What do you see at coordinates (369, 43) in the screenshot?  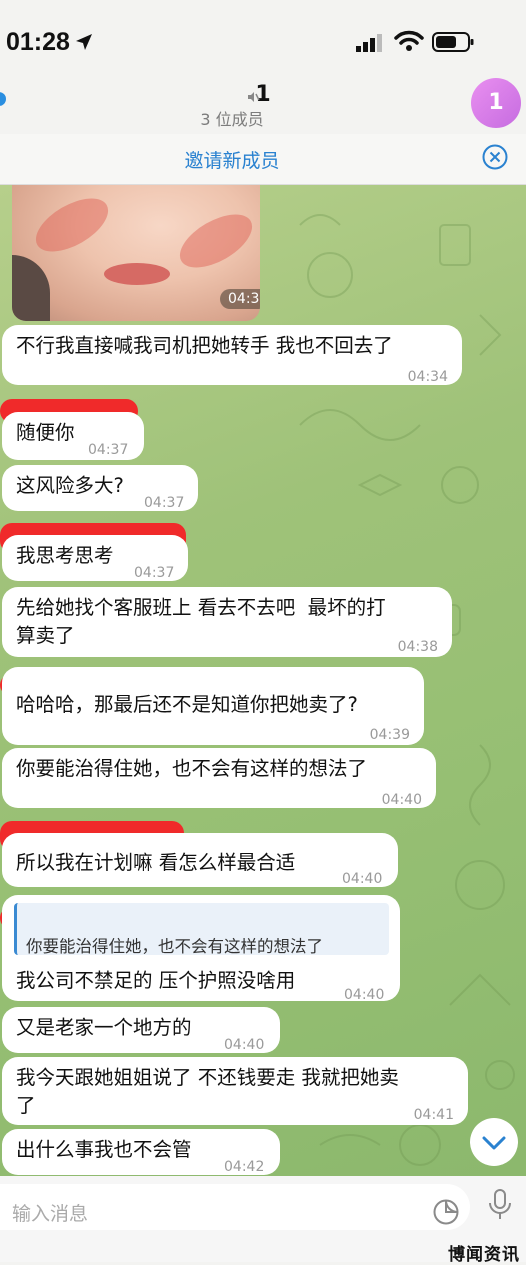 I see `cellular-signal-icon` at bounding box center [369, 43].